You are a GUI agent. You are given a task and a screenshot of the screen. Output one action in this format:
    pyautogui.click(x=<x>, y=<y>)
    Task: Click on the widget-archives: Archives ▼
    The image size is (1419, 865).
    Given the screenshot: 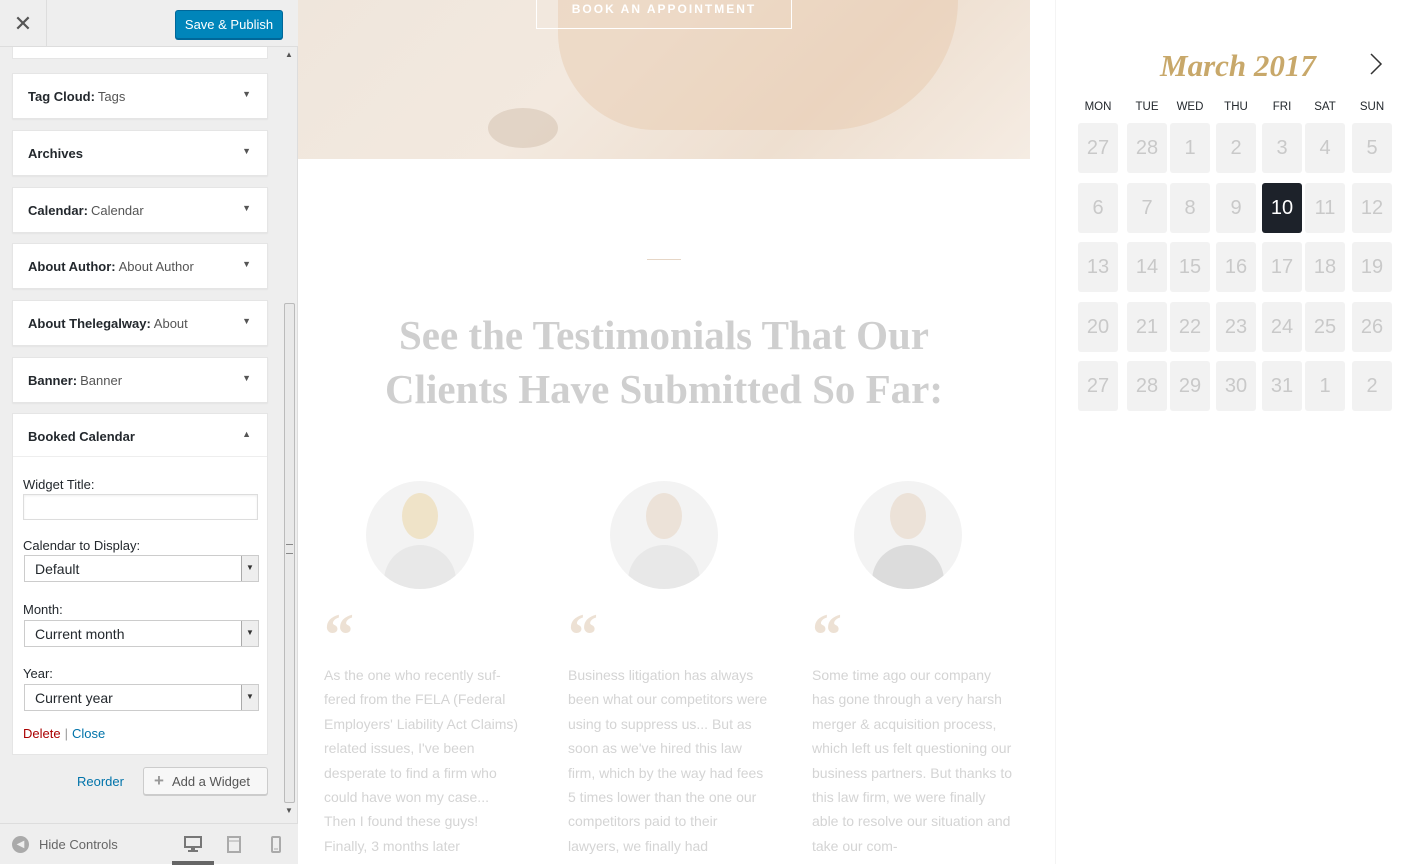 What is the action you would take?
    pyautogui.click(x=140, y=153)
    